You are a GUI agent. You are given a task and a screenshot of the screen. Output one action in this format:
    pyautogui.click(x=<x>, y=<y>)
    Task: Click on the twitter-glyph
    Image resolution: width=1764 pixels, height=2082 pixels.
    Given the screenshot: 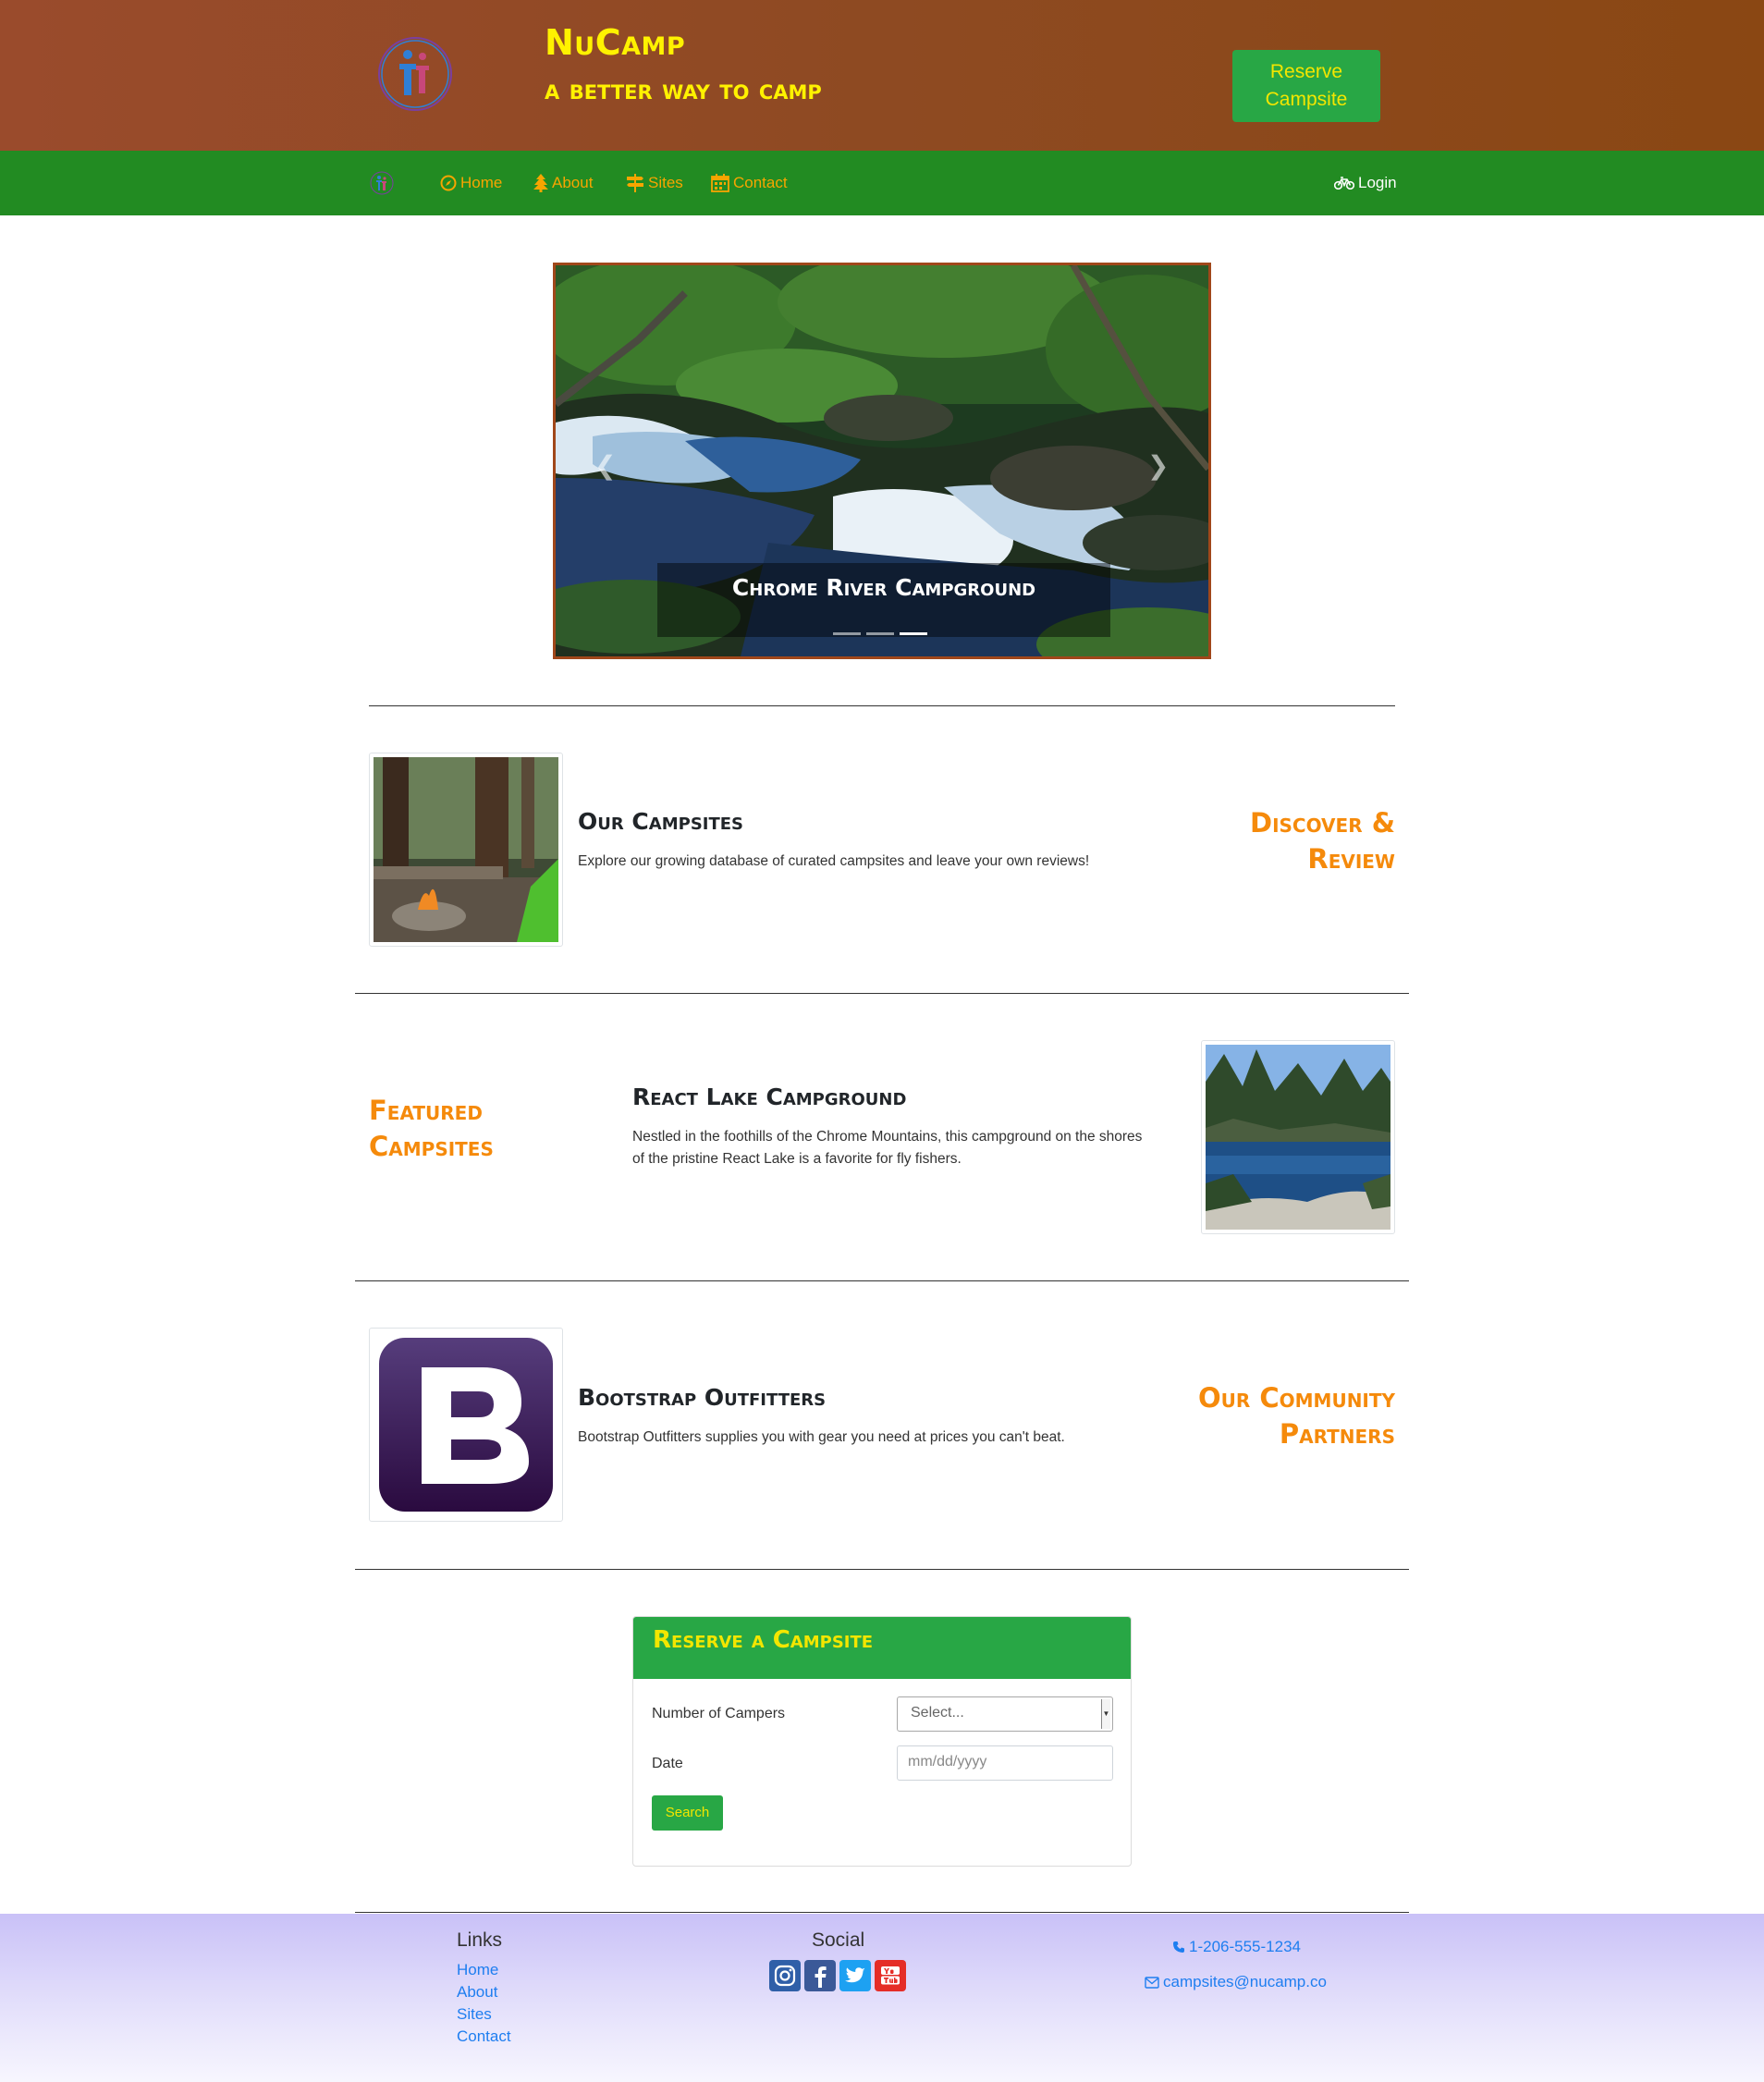 What is the action you would take?
    pyautogui.click(x=855, y=1975)
    